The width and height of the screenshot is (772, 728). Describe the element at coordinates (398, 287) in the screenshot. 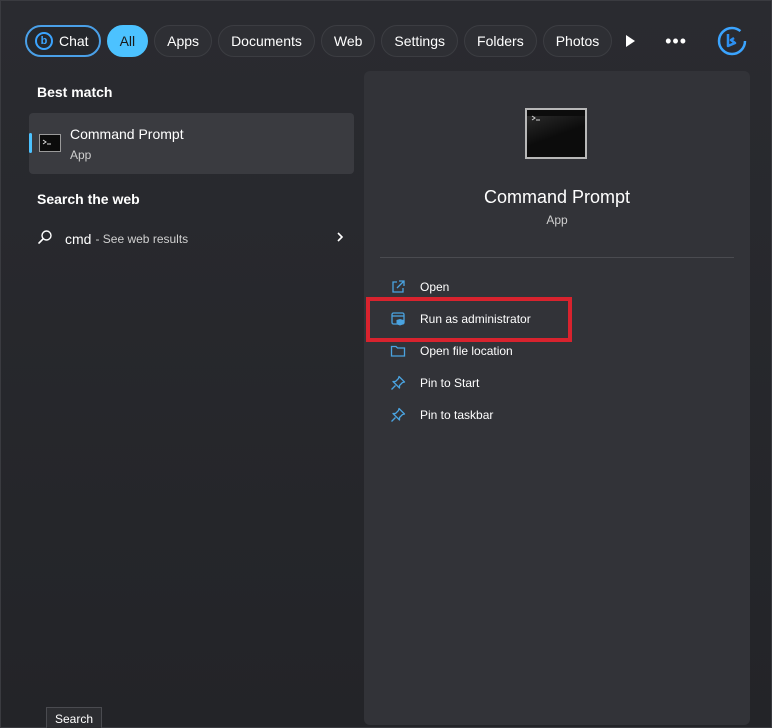

I see `open-external-icon` at that location.